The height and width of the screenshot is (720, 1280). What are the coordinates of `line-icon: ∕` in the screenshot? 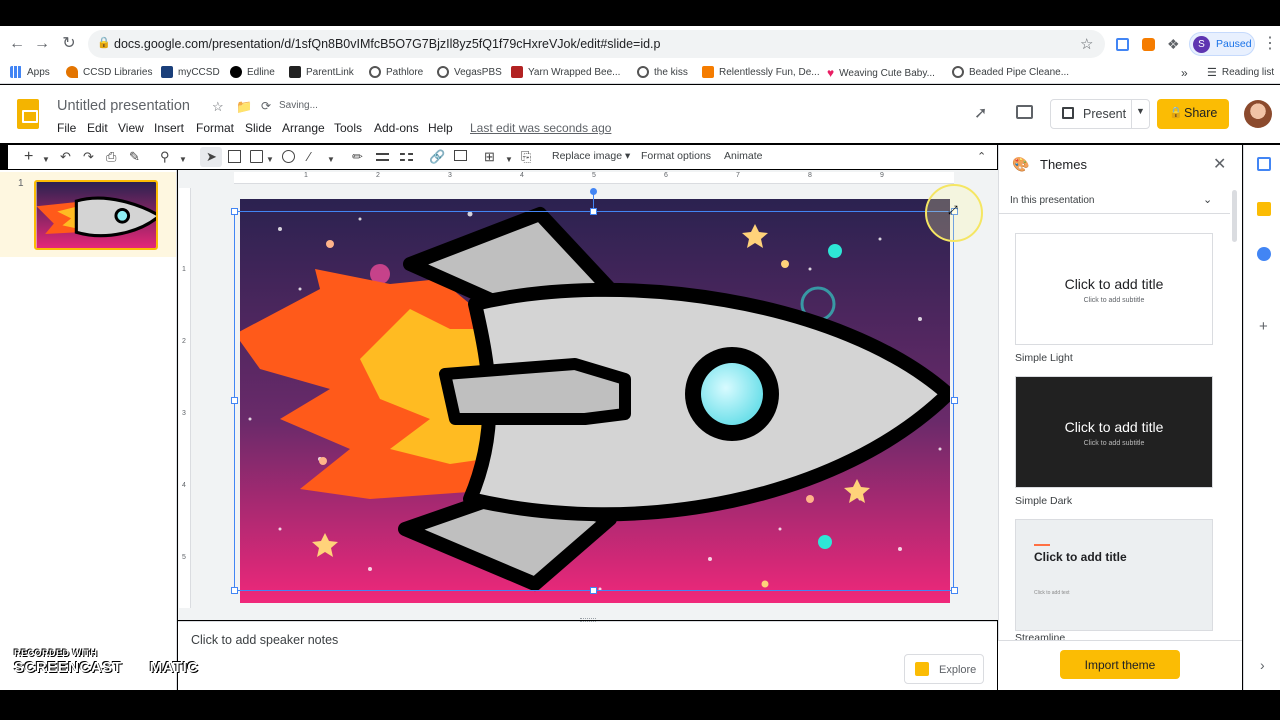 It's located at (309, 157).